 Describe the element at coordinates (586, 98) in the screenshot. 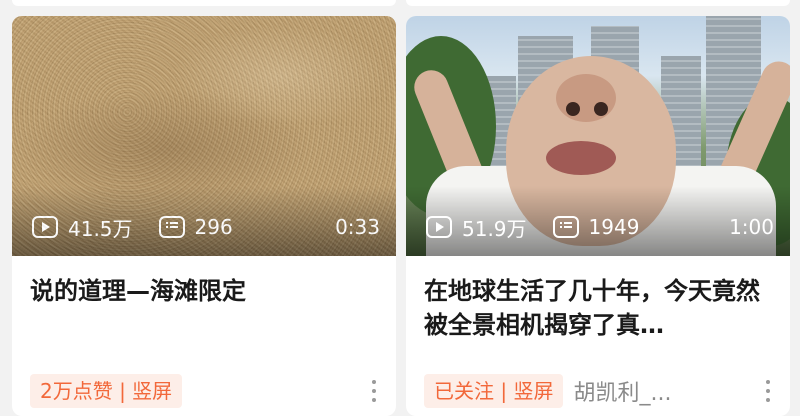

I see `nose-image` at that location.